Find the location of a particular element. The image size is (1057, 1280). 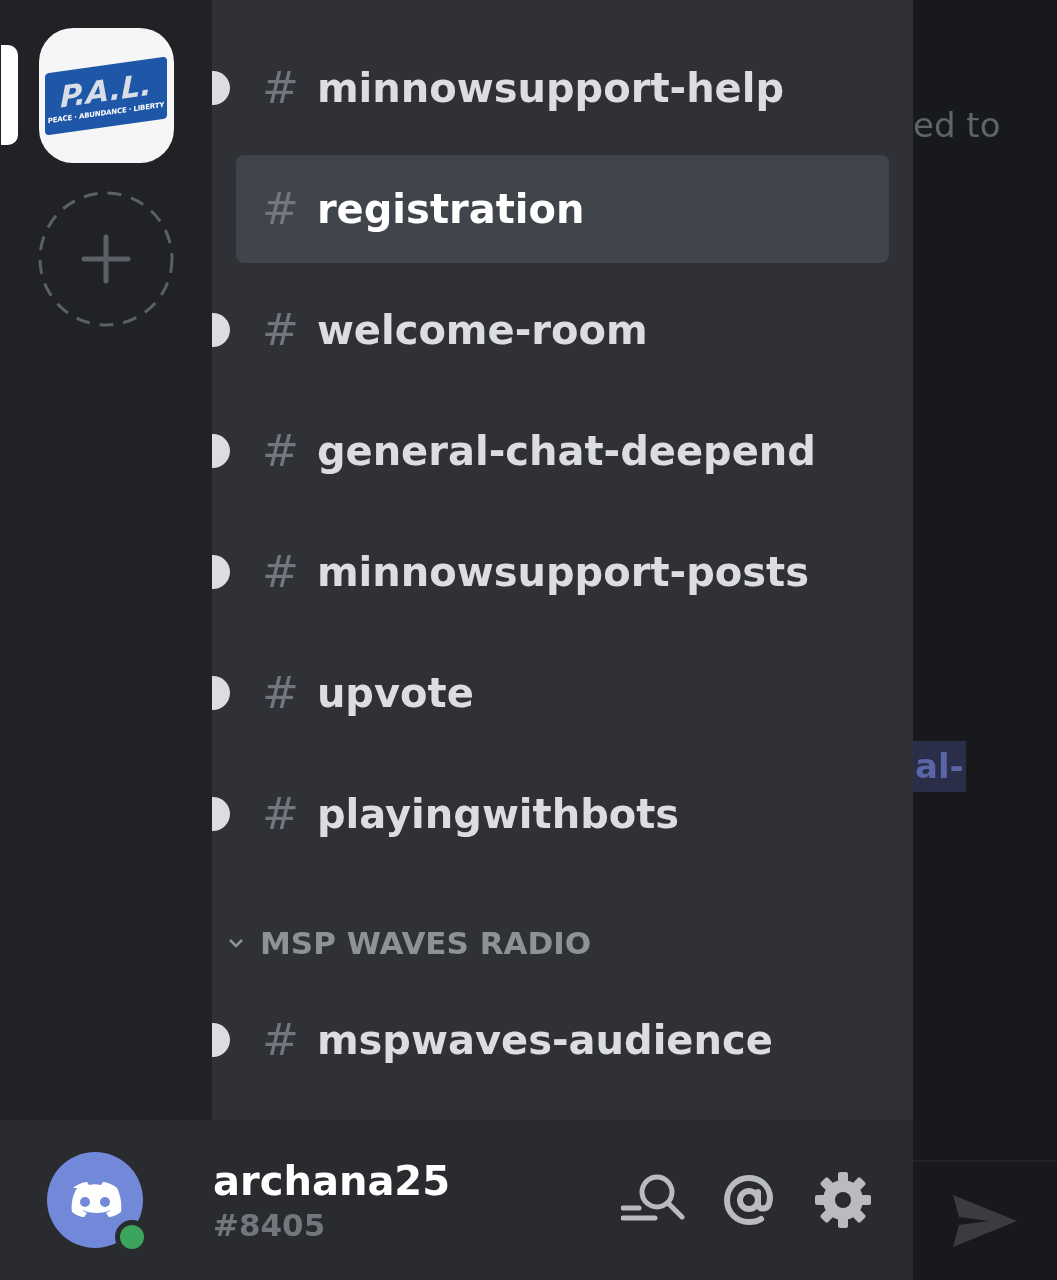

channel-item: # mspwaves-audience is located at coordinates (562, 1040).